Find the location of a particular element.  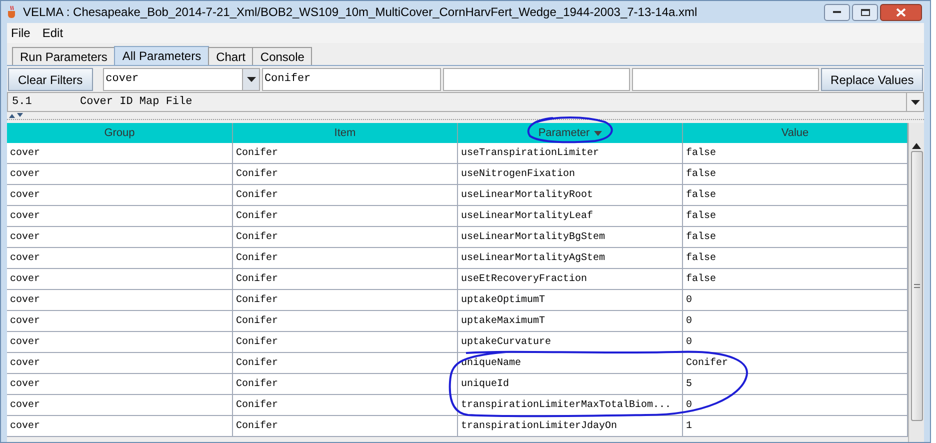

menu-item: Edit is located at coordinates (53, 33).